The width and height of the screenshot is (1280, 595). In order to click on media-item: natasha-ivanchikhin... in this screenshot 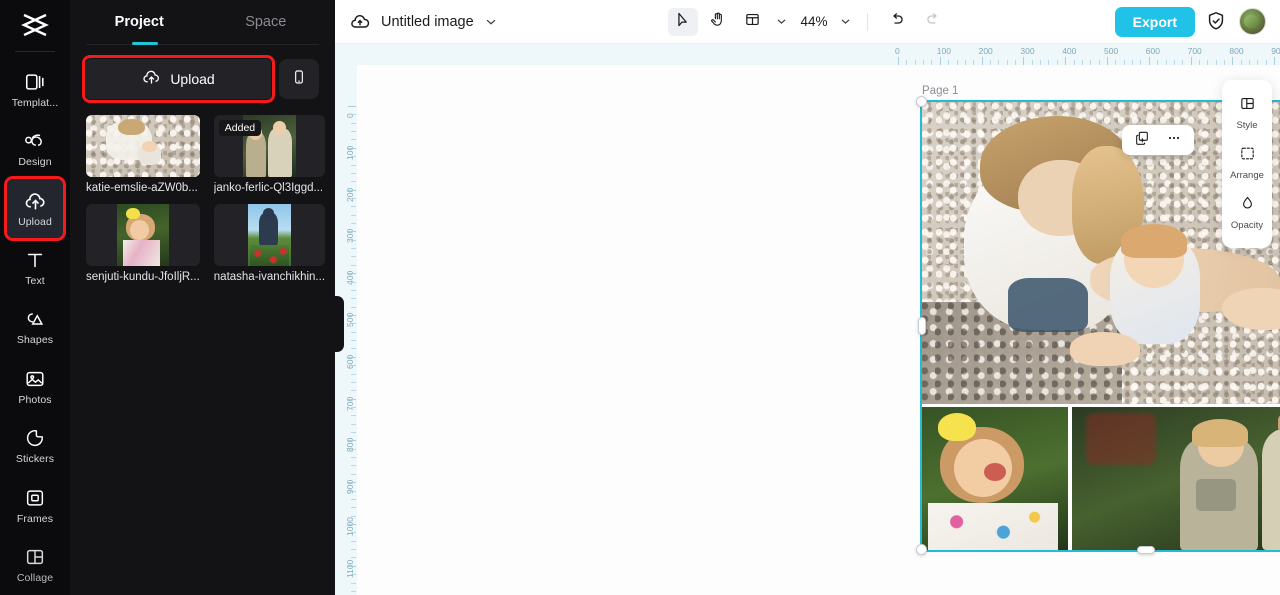, I will do `click(269, 243)`.